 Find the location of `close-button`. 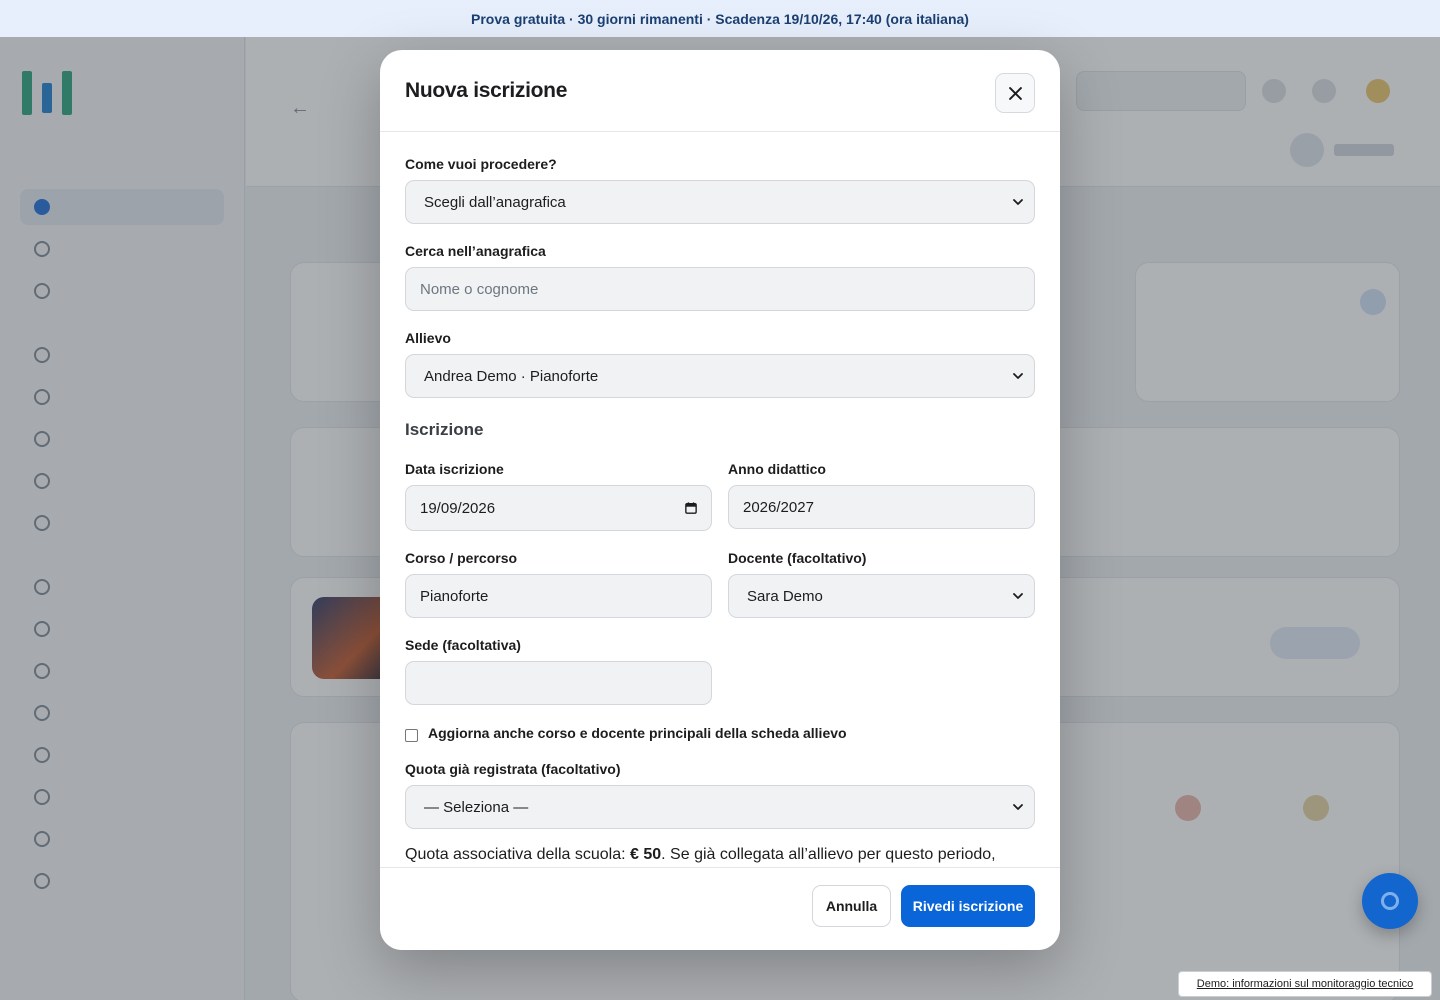

close-button is located at coordinates (1015, 93).